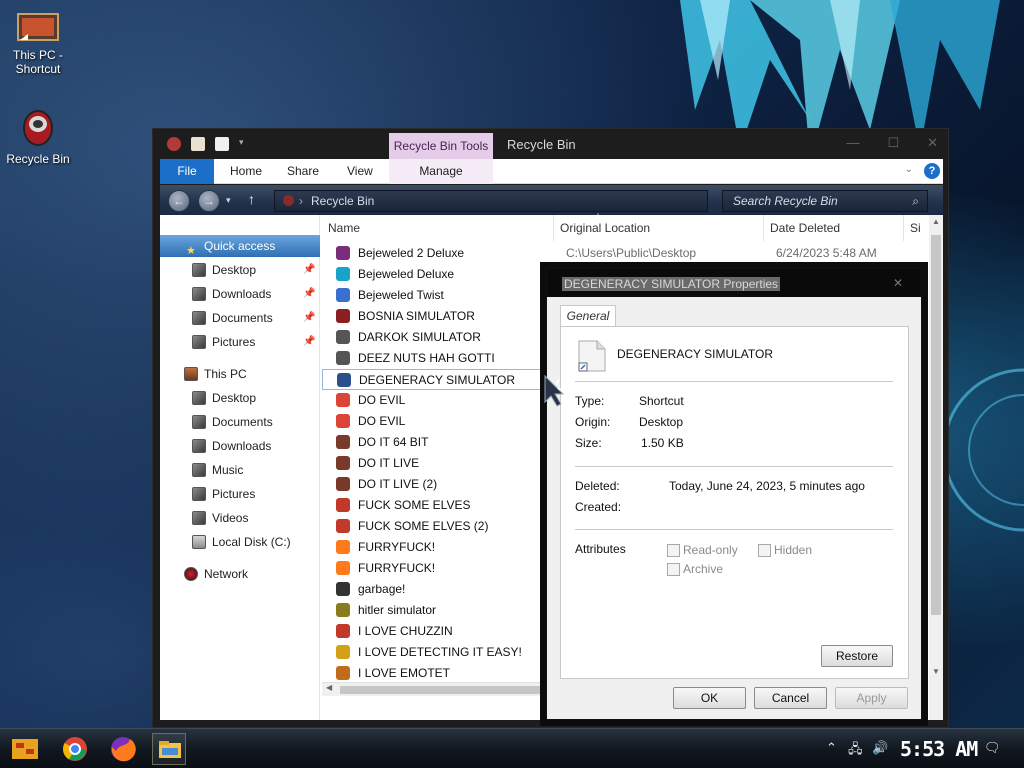 The height and width of the screenshot is (768, 1024). I want to click on notifications-icon: 🗨, so click(992, 748).